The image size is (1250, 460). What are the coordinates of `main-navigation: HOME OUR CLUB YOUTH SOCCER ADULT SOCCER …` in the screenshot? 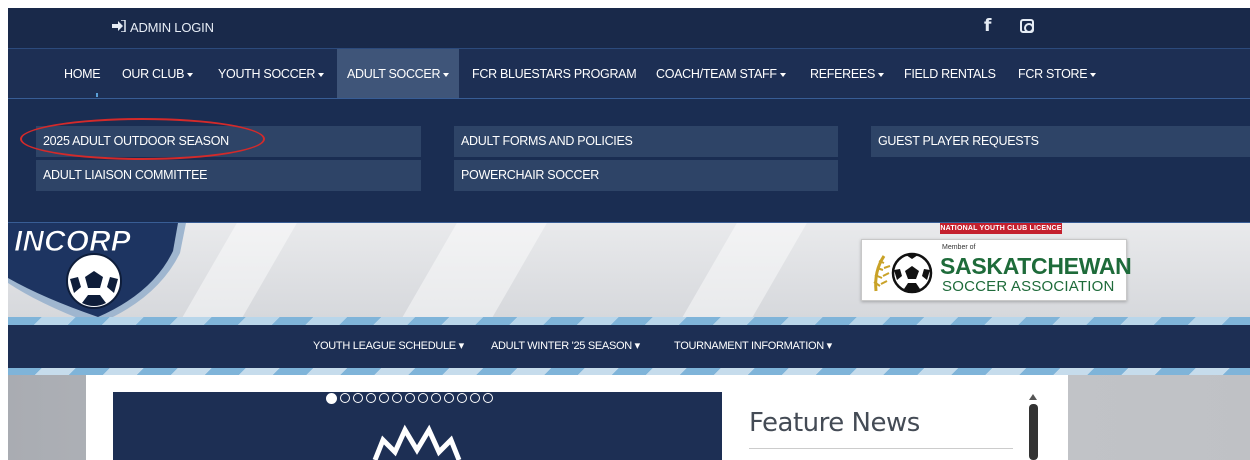 It's located at (629, 73).